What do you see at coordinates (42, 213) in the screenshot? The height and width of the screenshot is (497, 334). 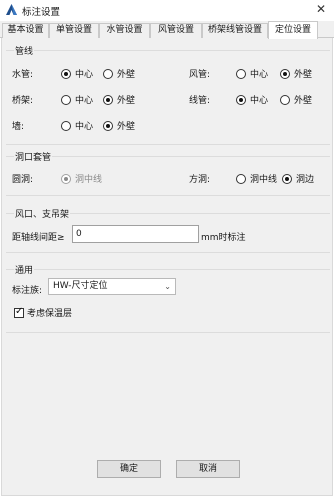 I see `support-group-title: 风口、支吊架` at bounding box center [42, 213].